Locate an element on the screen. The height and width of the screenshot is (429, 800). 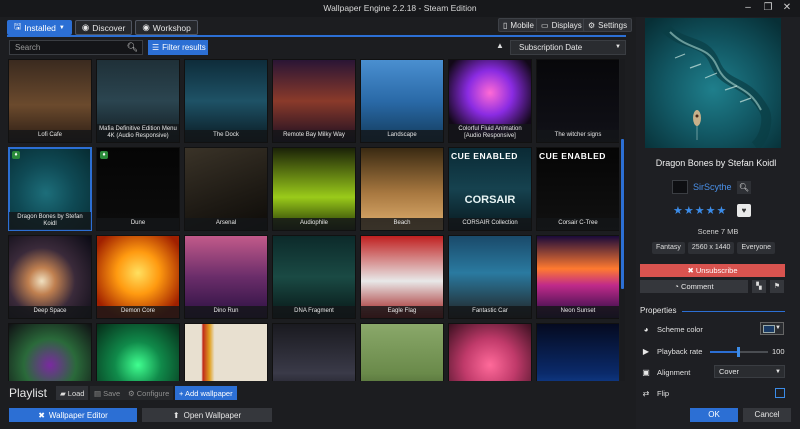
property-scheme-color: ◕ Scheme color is located at coordinates (671, 329).